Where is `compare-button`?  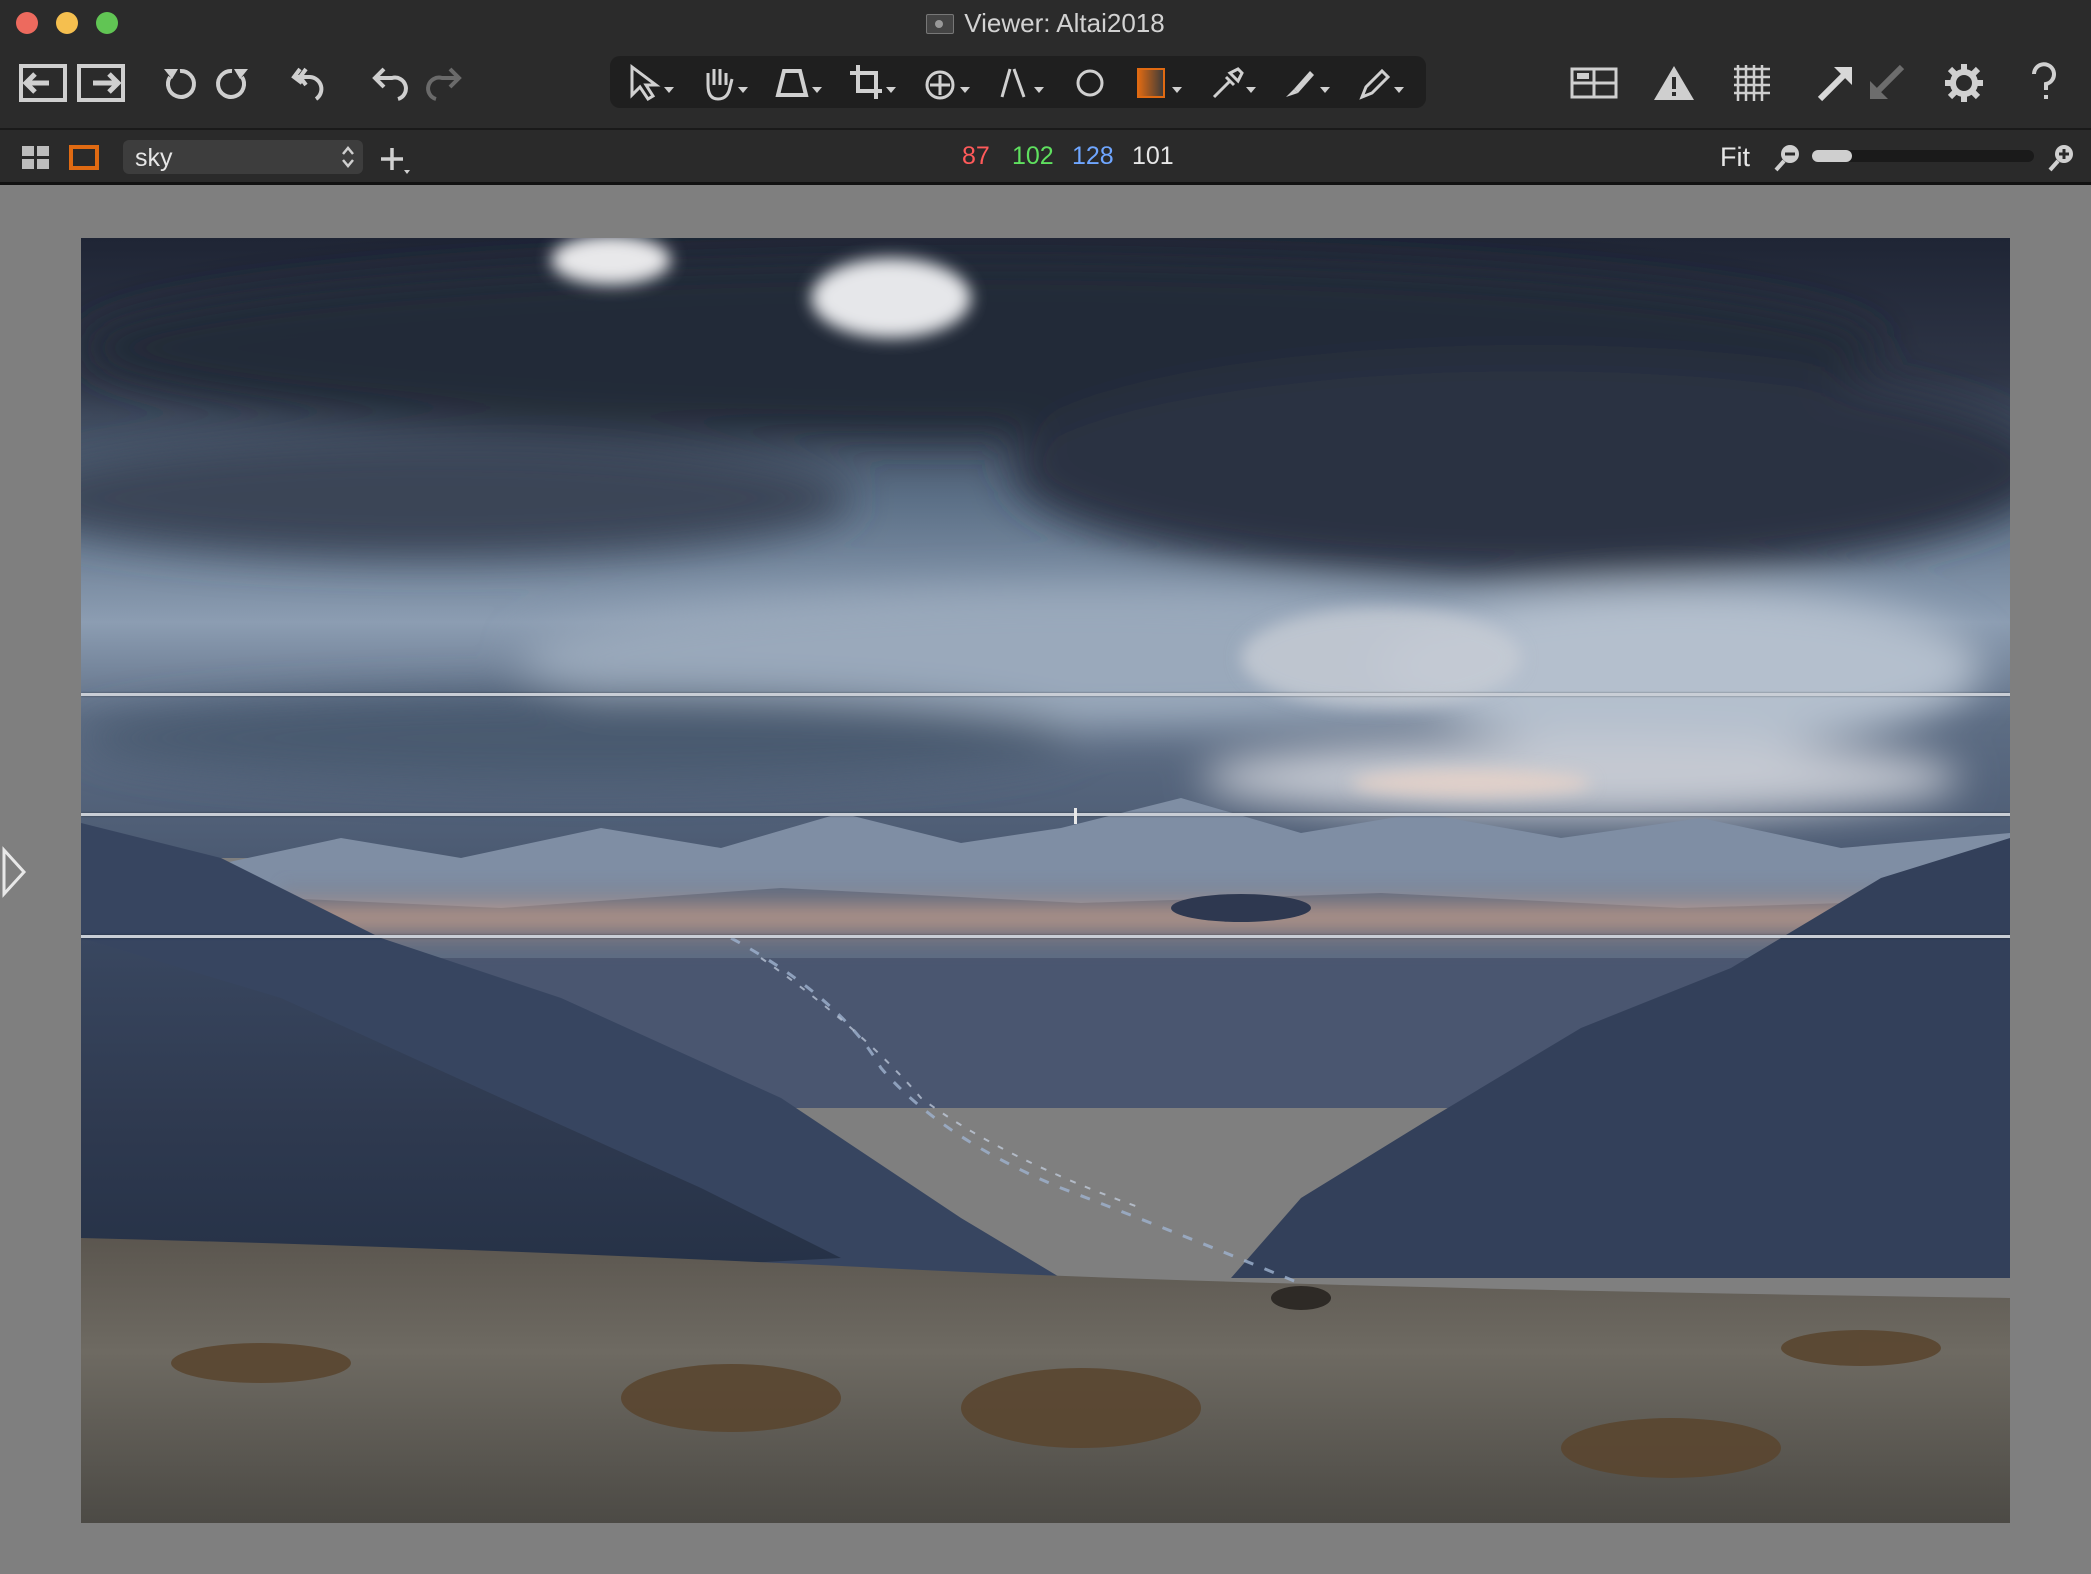
compare-button is located at coordinates (1594, 83).